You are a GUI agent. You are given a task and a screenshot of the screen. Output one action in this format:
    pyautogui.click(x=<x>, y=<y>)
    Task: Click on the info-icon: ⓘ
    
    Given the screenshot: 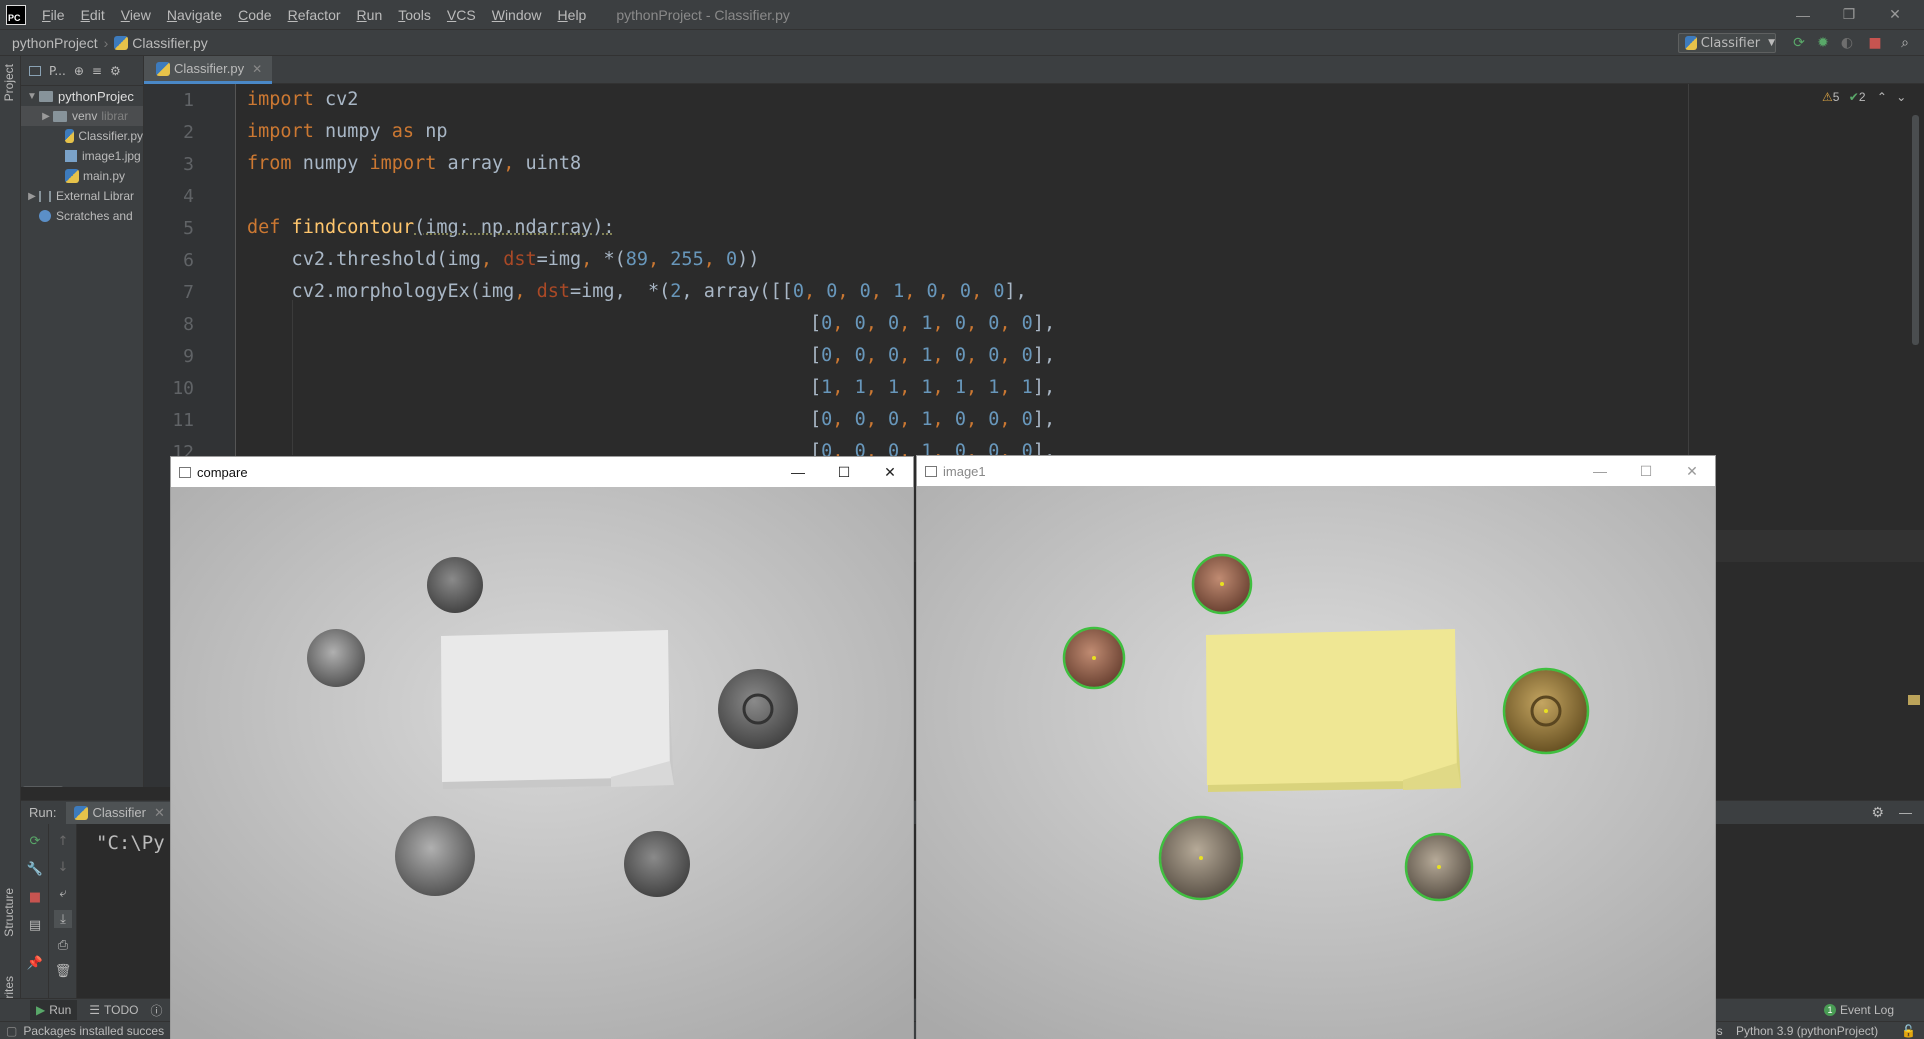 What is the action you would take?
    pyautogui.click(x=156, y=1010)
    